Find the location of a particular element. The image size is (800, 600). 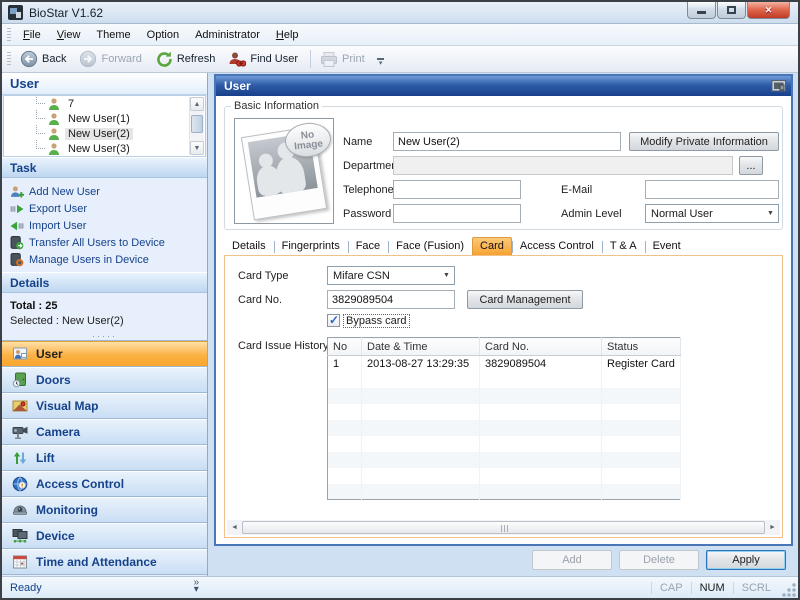

toolbar-overflow-button: ▾ is located at coordinates (381, 62).